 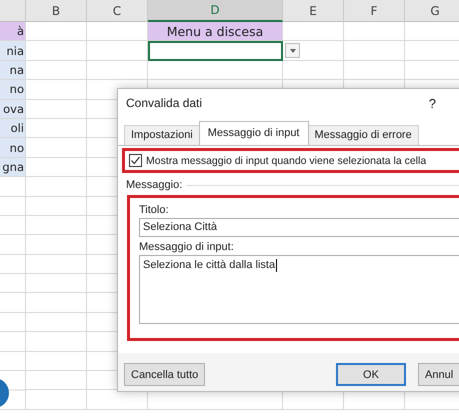 I want to click on text-cursor, so click(x=277, y=265).